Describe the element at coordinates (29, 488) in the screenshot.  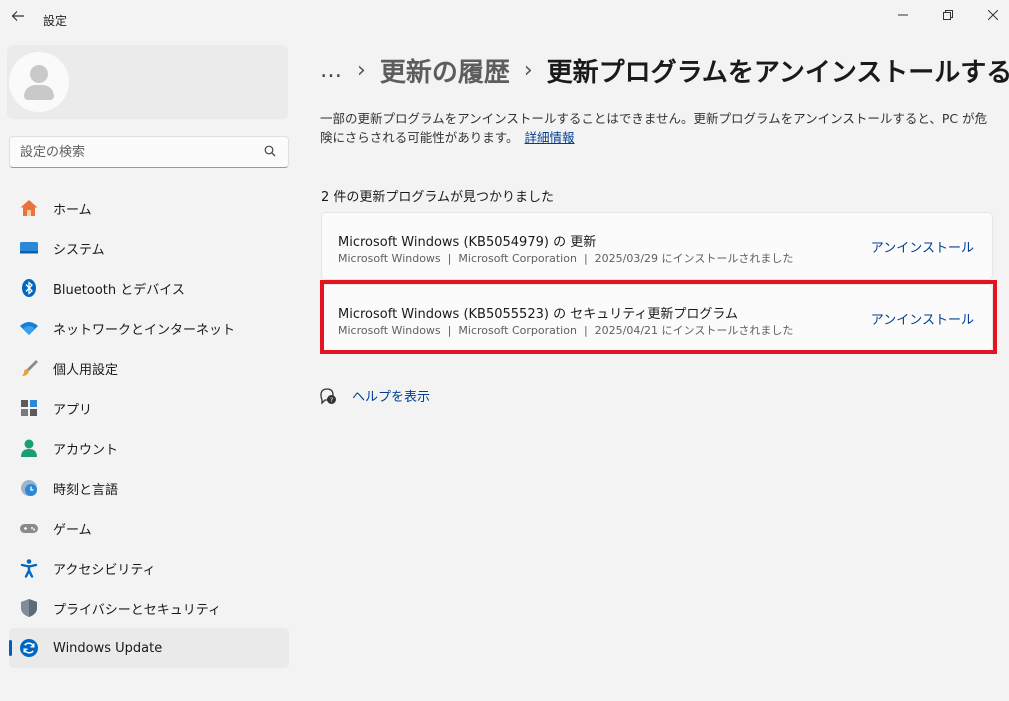
I see `time-language-icon` at that location.